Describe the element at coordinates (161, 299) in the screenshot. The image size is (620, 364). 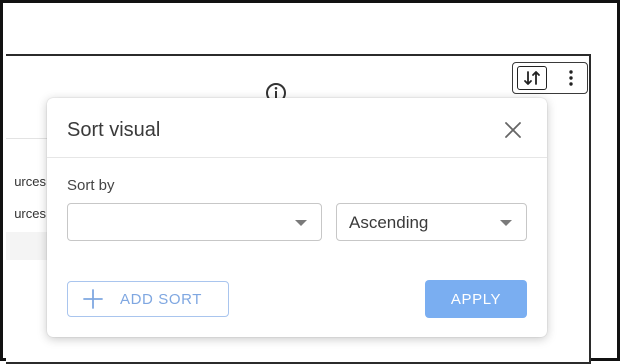
I see `add-sort-label: ADD SORT` at that location.